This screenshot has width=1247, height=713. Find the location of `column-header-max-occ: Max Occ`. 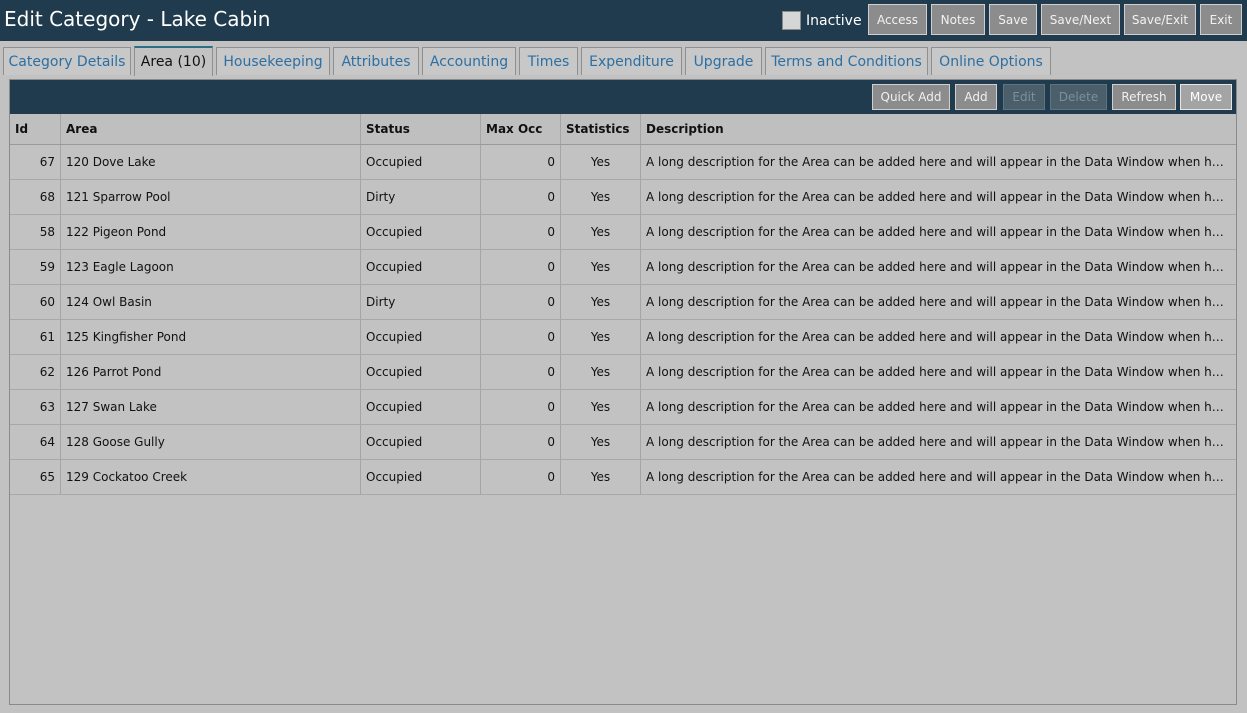

column-header-max-occ: Max Occ is located at coordinates (521, 129).